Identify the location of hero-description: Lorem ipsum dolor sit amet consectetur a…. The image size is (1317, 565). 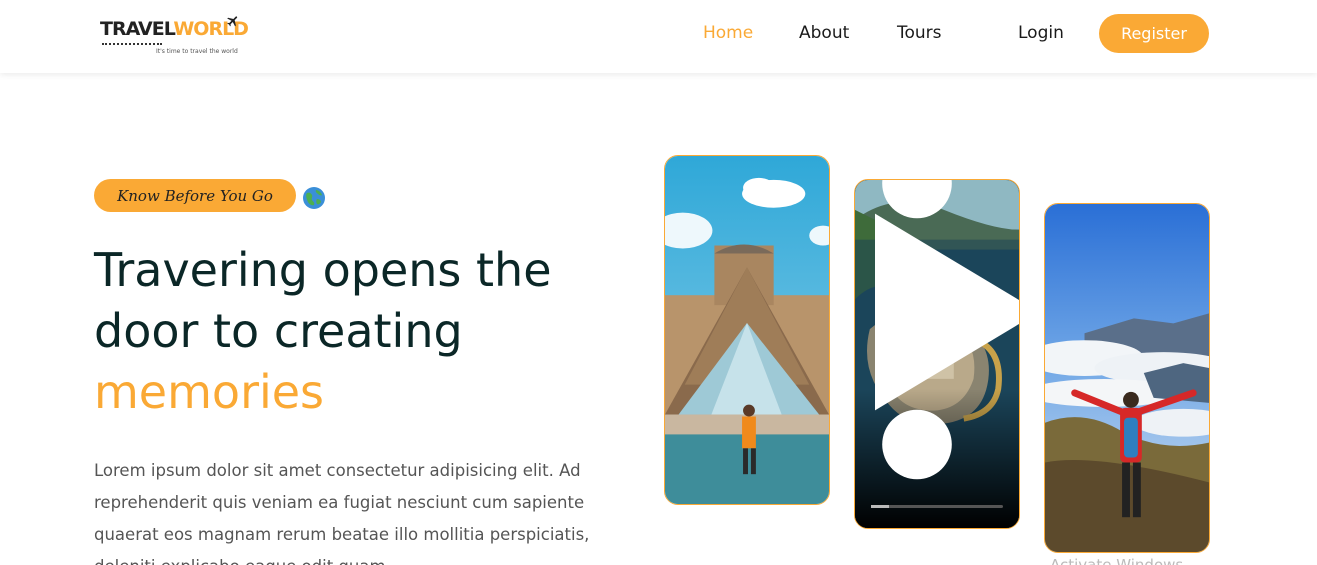
(342, 513).